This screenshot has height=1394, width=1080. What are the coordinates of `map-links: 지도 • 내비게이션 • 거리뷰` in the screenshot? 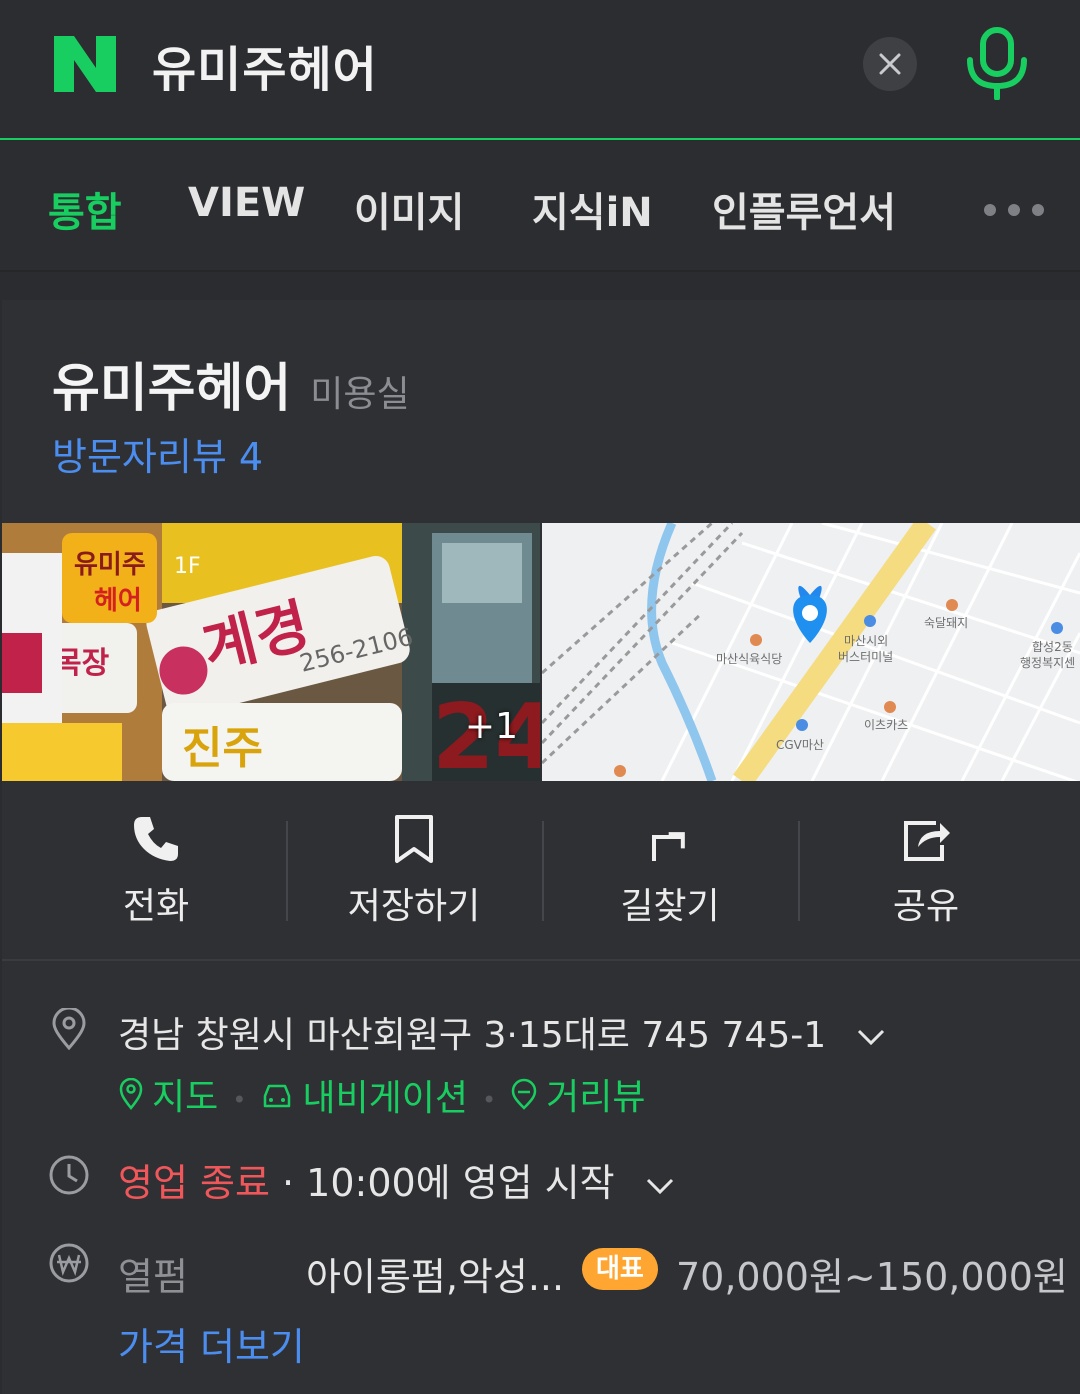 It's located at (382, 1094).